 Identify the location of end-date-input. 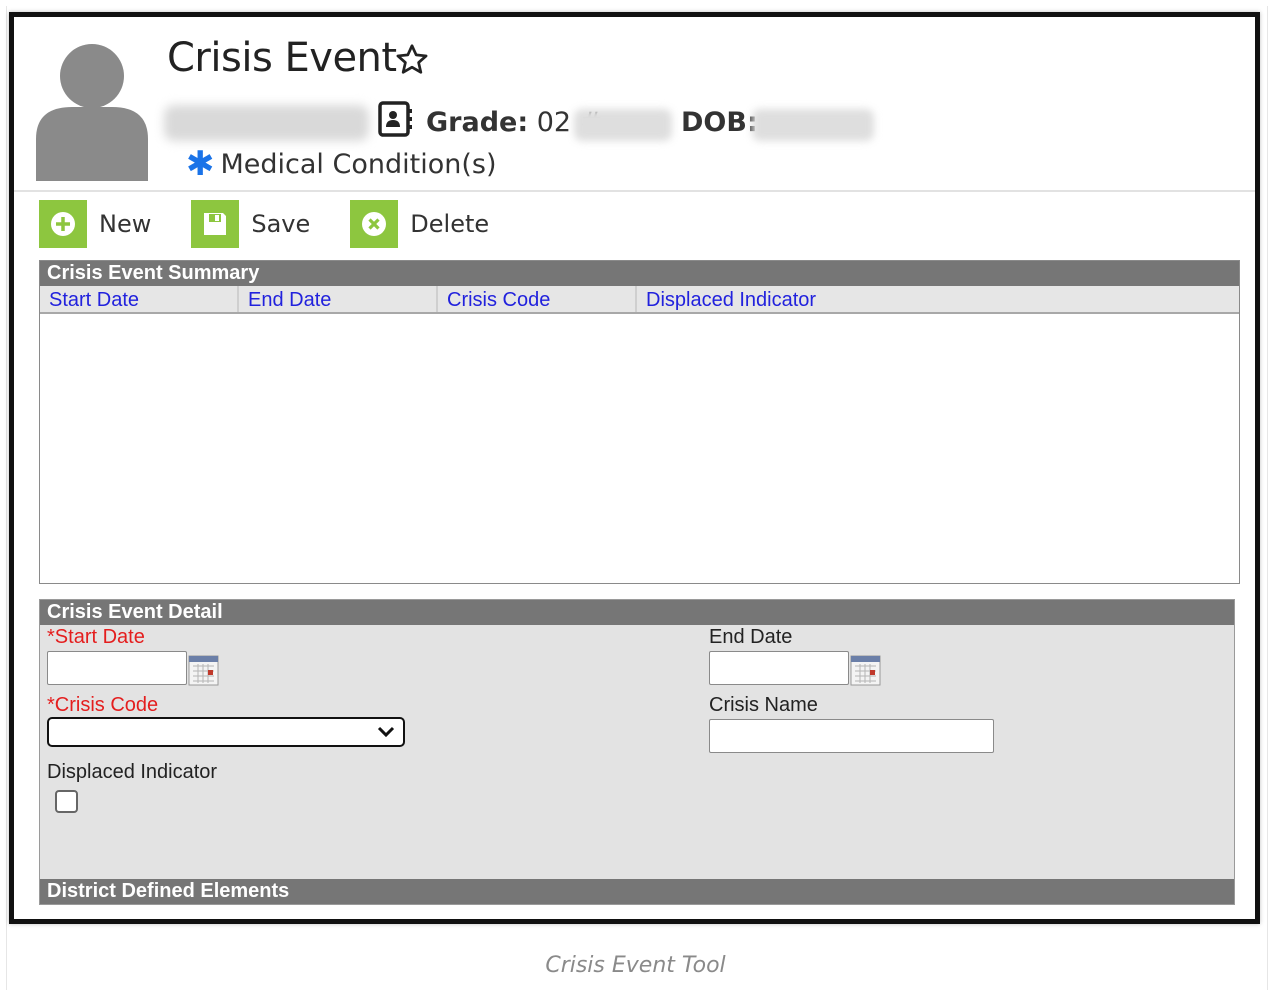
(779, 668).